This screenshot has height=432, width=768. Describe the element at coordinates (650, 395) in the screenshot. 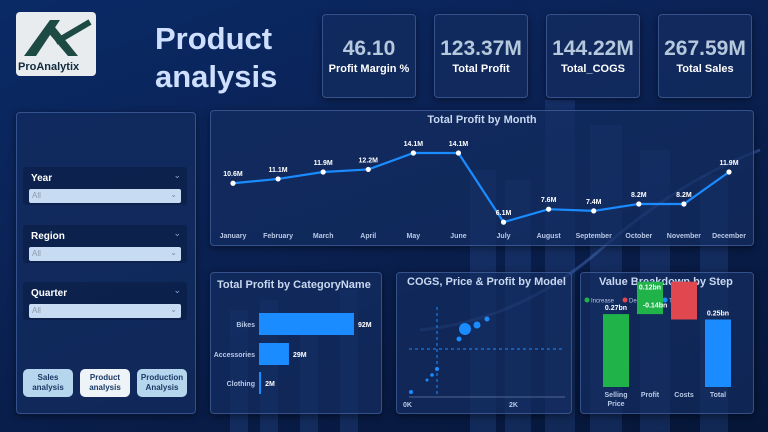

I see `x-tick-label: Profit` at that location.